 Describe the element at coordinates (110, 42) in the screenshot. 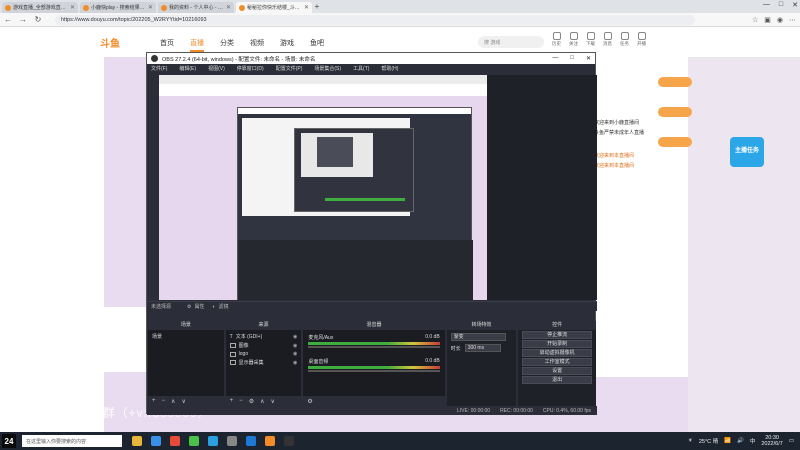

I see `site-logo: 斗鱼` at that location.